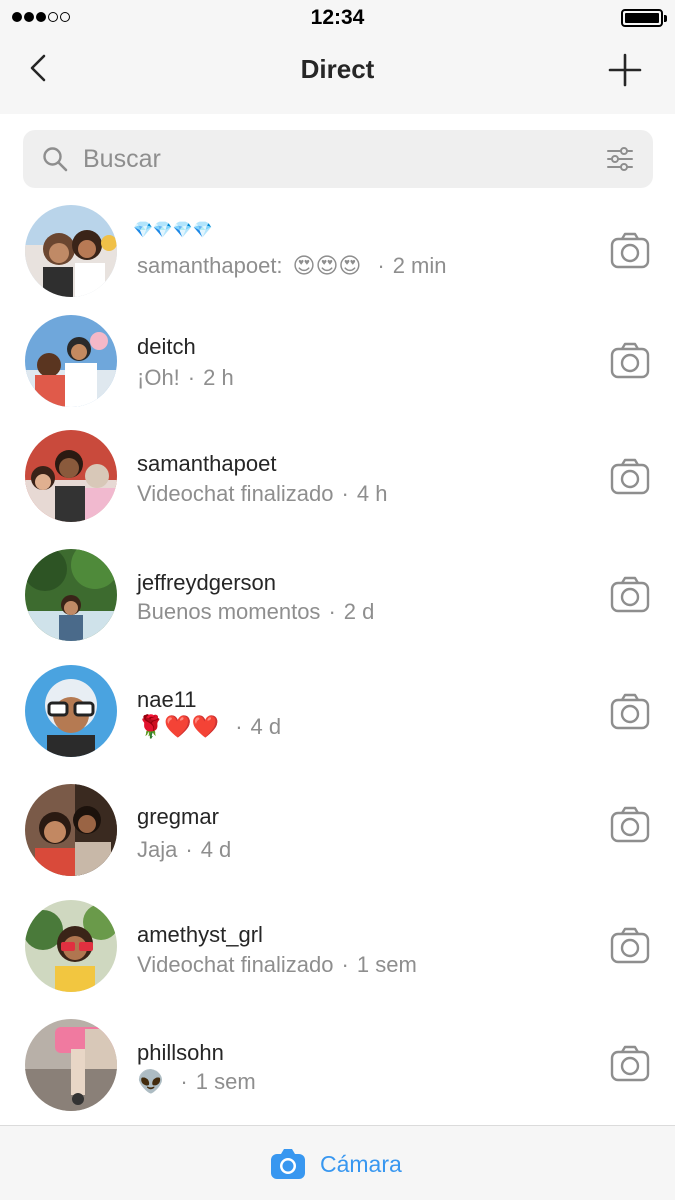 The width and height of the screenshot is (675, 1200). I want to click on conversation-preview: 🌹❤️❤️ · 4 d, so click(209, 727).